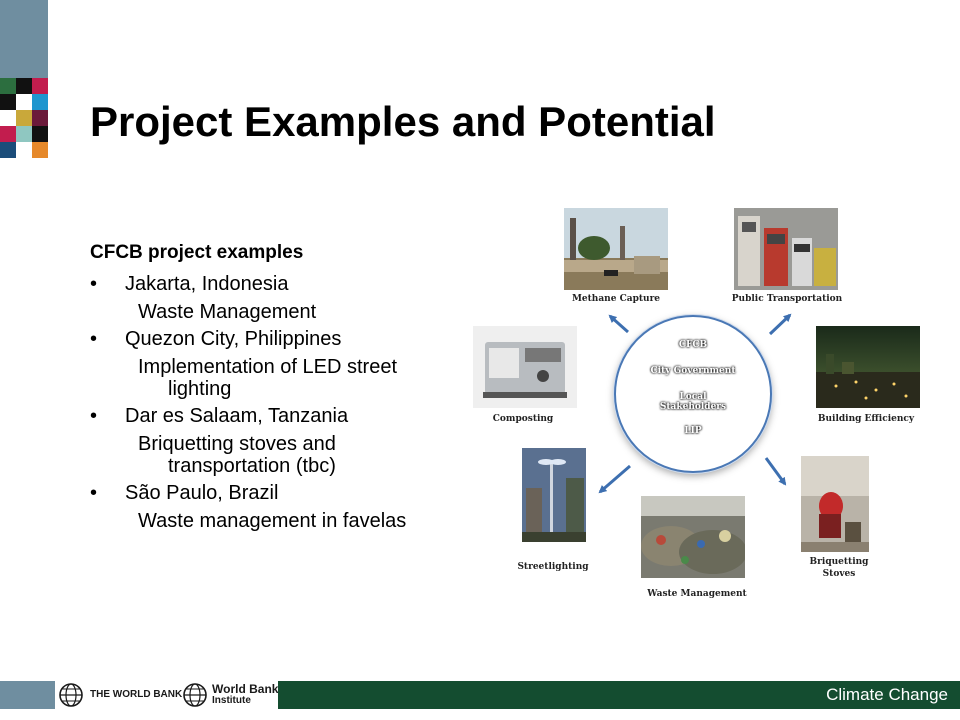  Describe the element at coordinates (614, 479) in the screenshot. I see `arrow-to-streetlighting` at that location.